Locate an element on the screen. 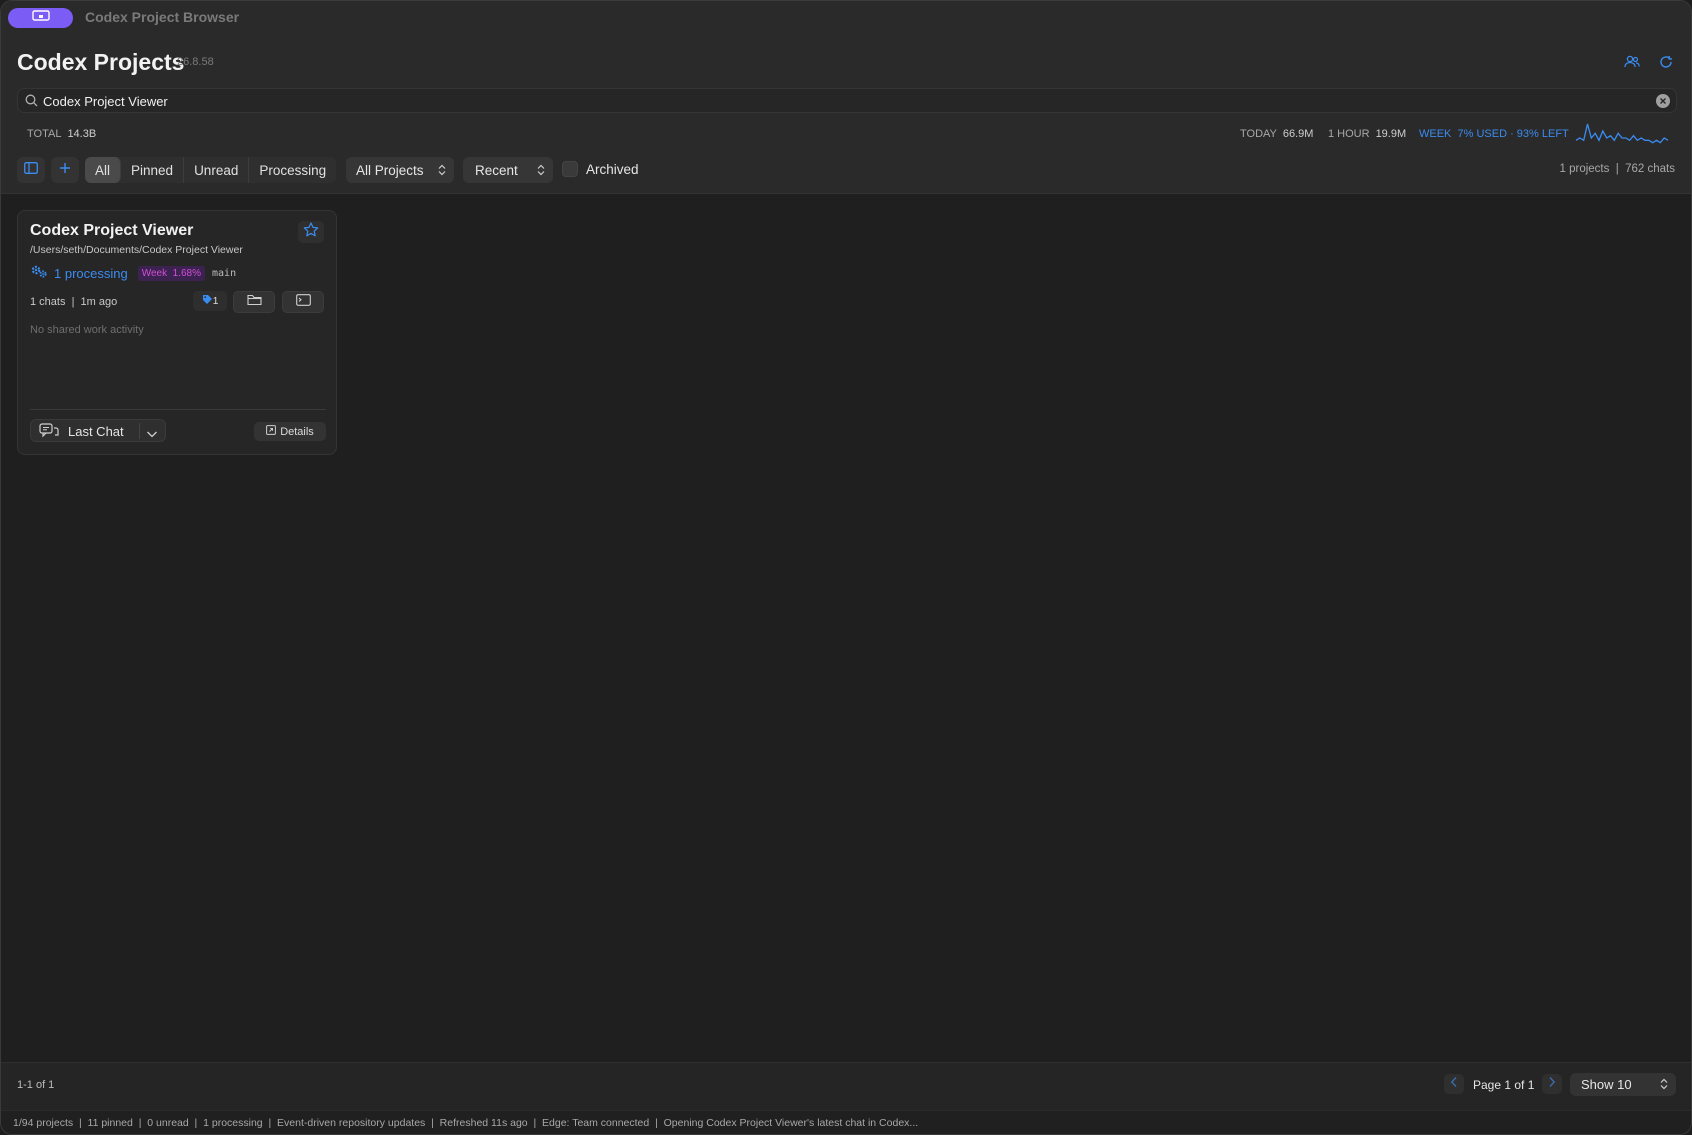 The width and height of the screenshot is (1692, 1135). open-folder-button is located at coordinates (254, 302).